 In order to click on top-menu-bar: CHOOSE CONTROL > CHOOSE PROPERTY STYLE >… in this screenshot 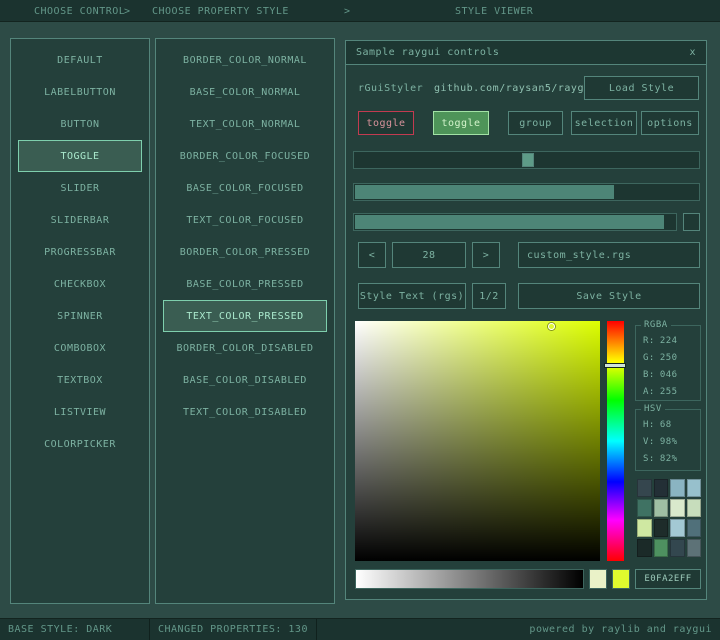, I will do `click(360, 11)`.